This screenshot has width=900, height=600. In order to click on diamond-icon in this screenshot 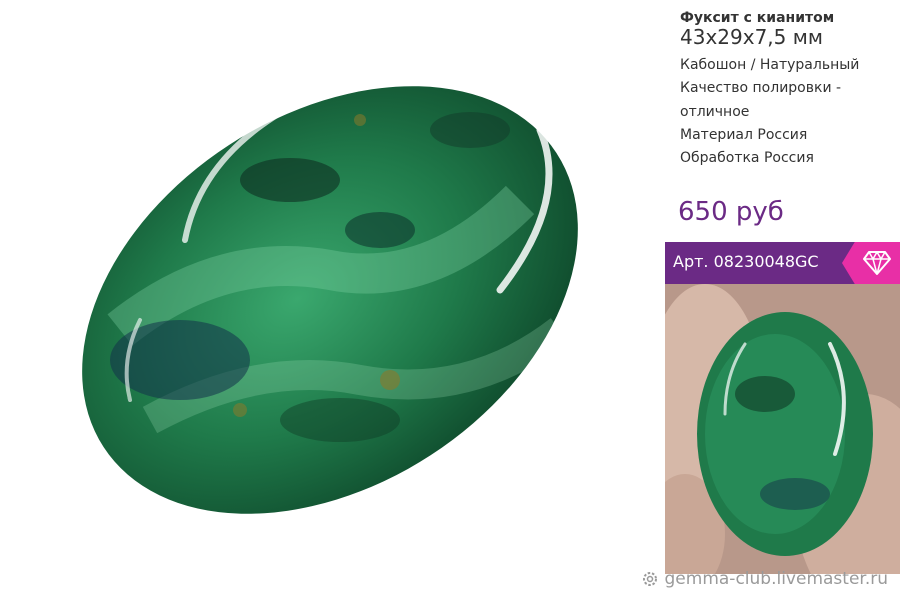, I will do `click(877, 263)`.